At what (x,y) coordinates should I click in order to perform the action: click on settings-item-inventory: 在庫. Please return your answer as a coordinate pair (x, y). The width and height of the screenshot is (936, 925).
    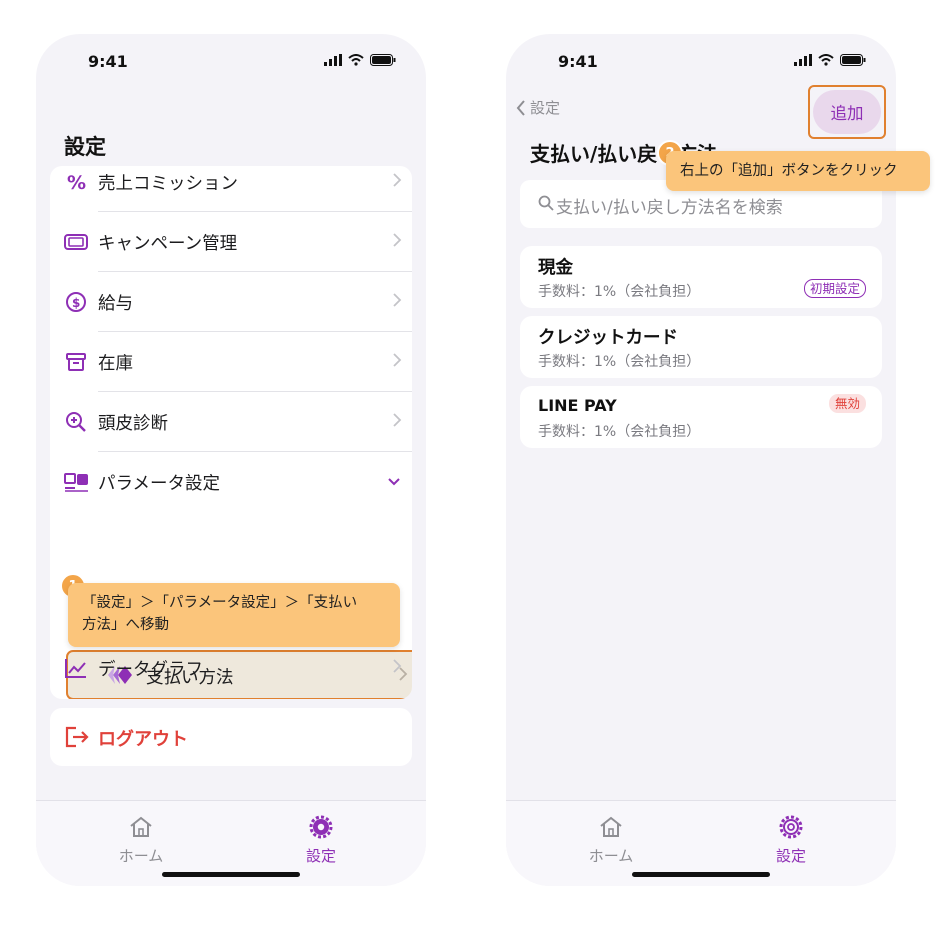
    Looking at the image, I should click on (231, 362).